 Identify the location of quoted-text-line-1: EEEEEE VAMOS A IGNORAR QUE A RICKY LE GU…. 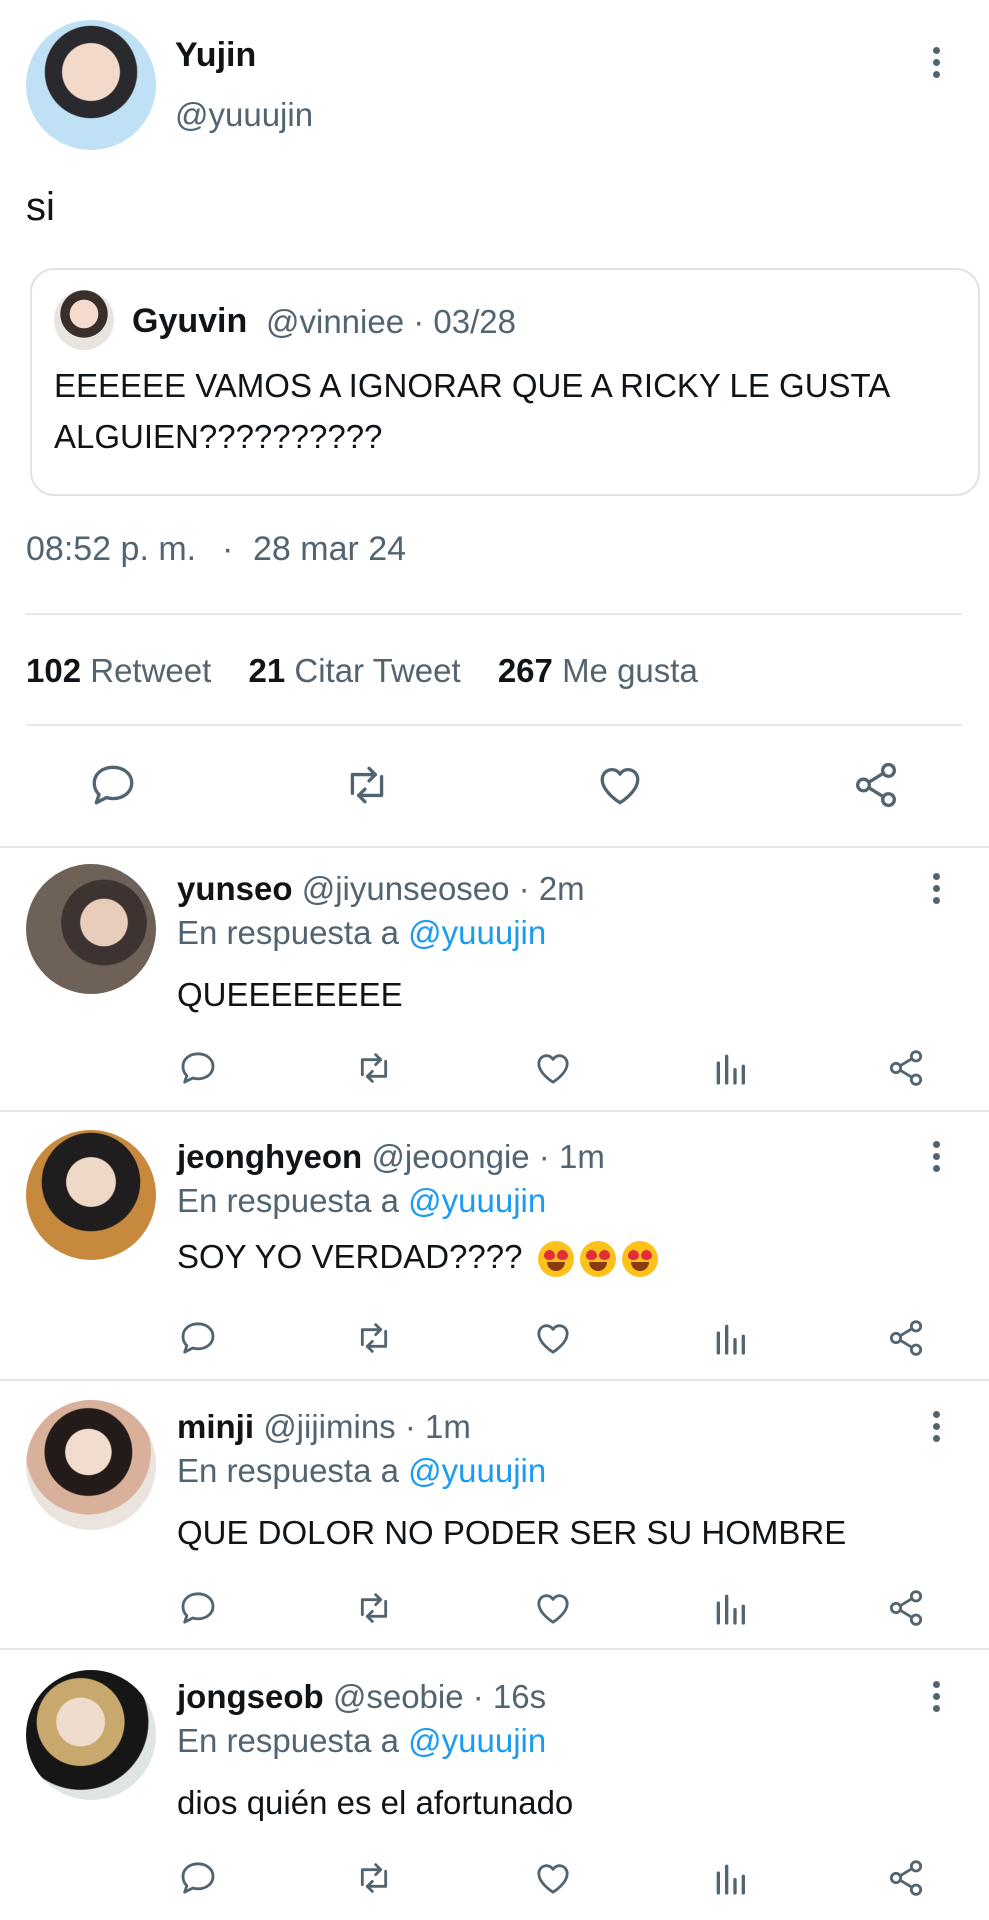
(472, 385).